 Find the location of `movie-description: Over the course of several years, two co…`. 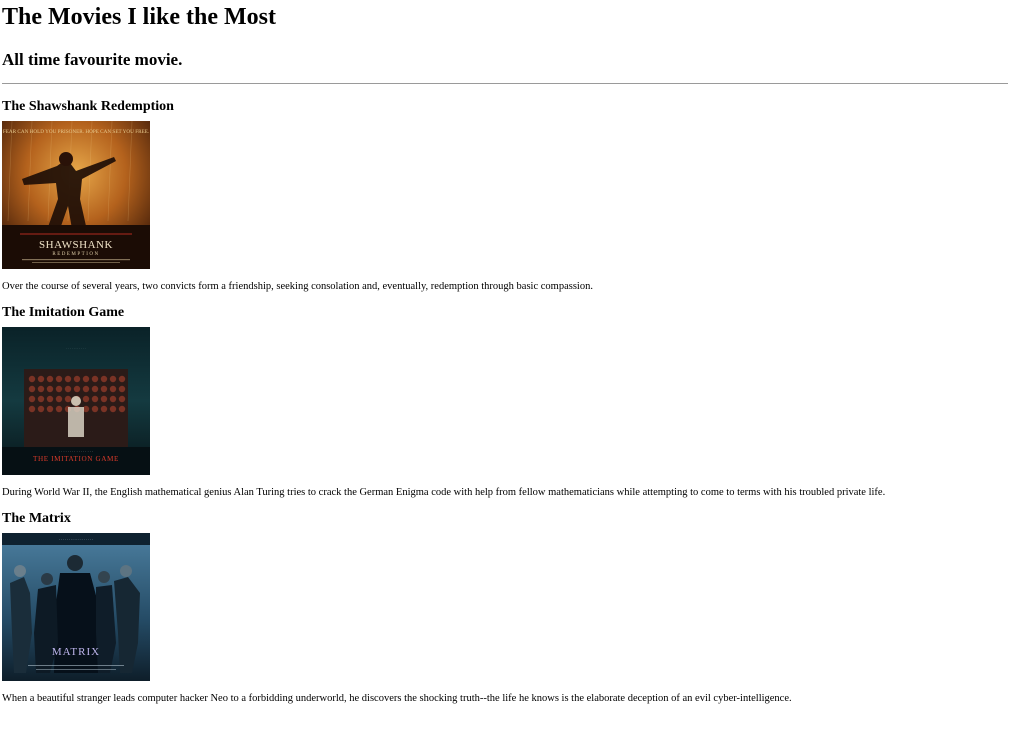

movie-description: Over the course of several years, two co… is located at coordinates (297, 286).